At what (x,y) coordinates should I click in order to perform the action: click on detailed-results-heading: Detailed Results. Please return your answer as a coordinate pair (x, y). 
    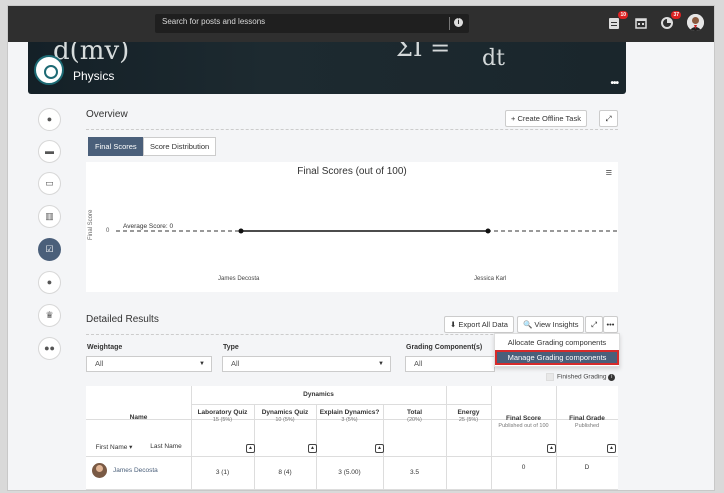
    Looking at the image, I should click on (122, 319).